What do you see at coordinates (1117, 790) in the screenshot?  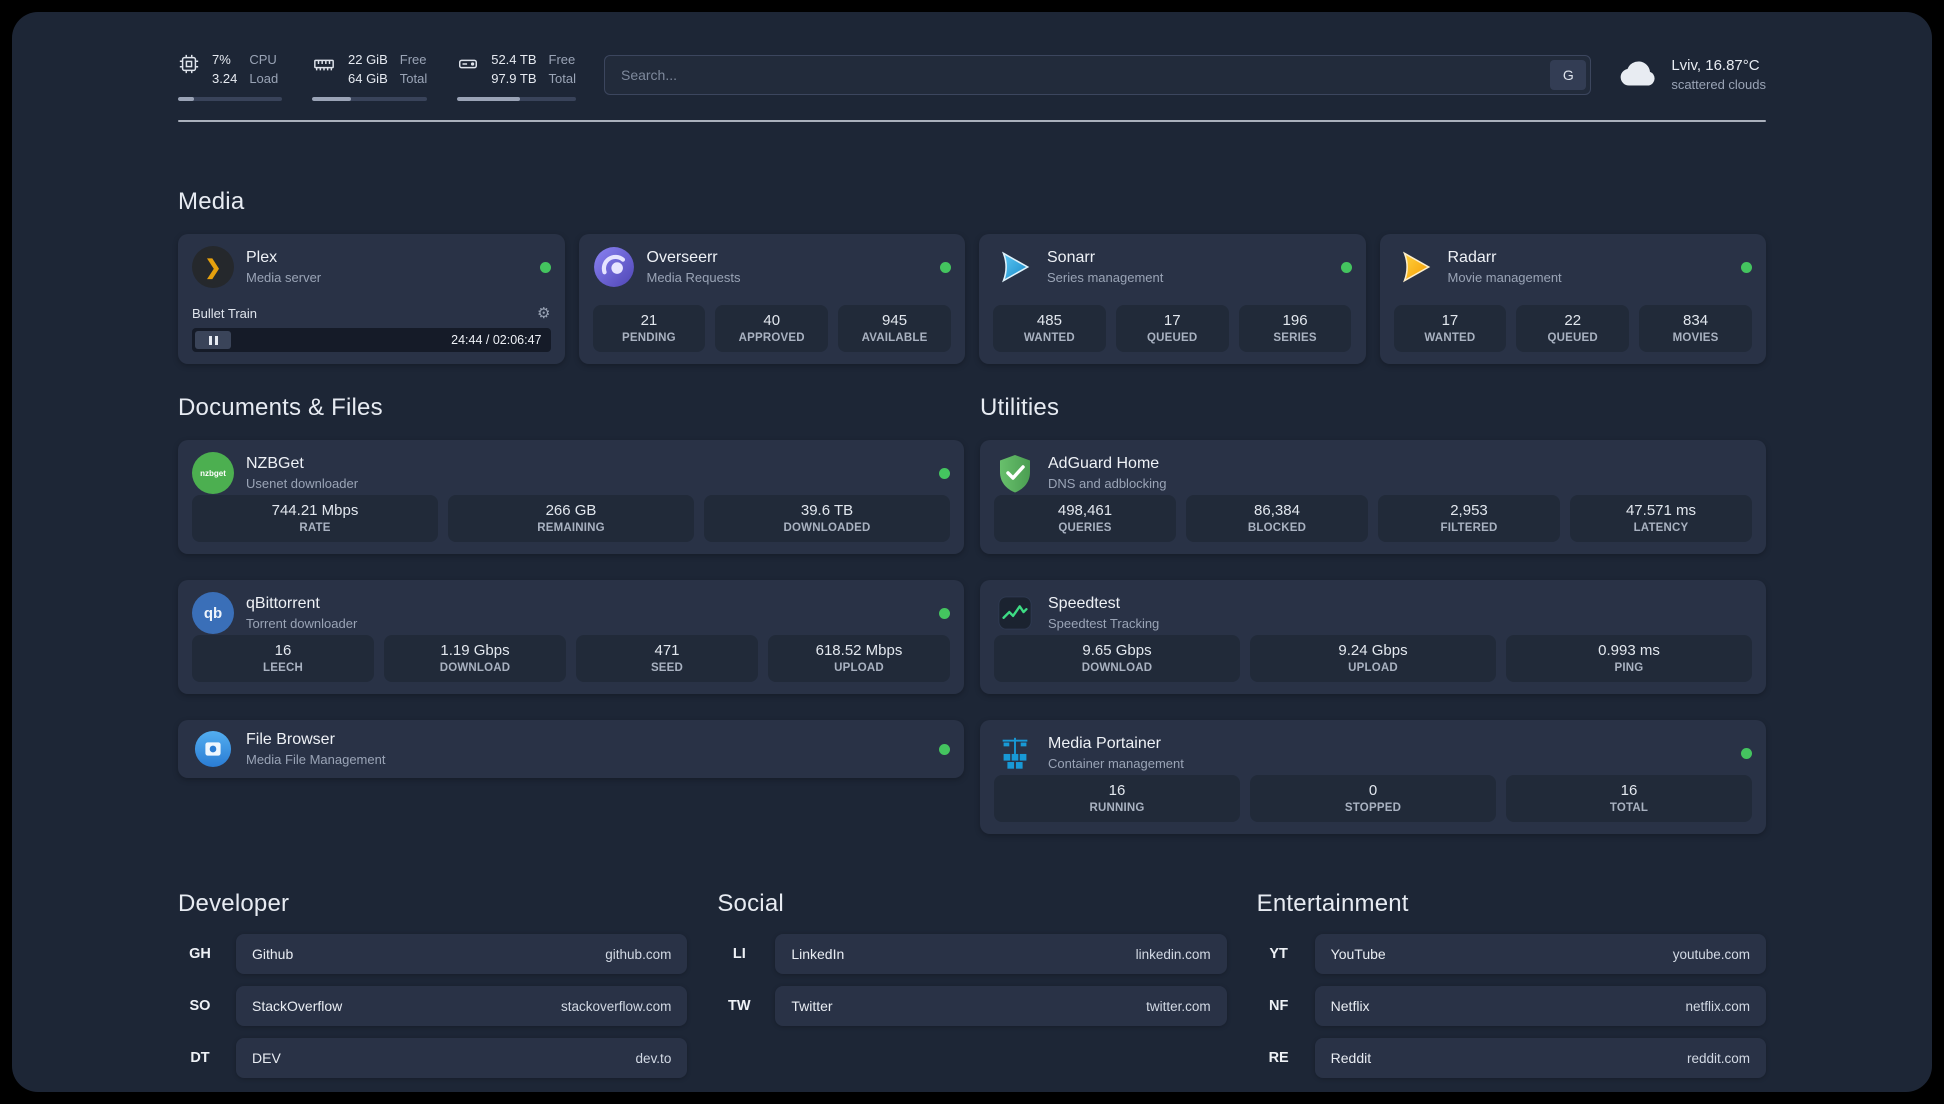 I see `stat-value: 16` at bounding box center [1117, 790].